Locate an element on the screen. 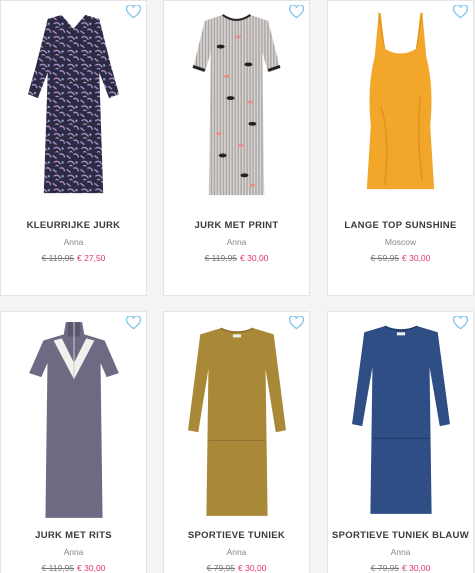 This screenshot has width=475, height=573. old-price: € 59,95 is located at coordinates (384, 258).